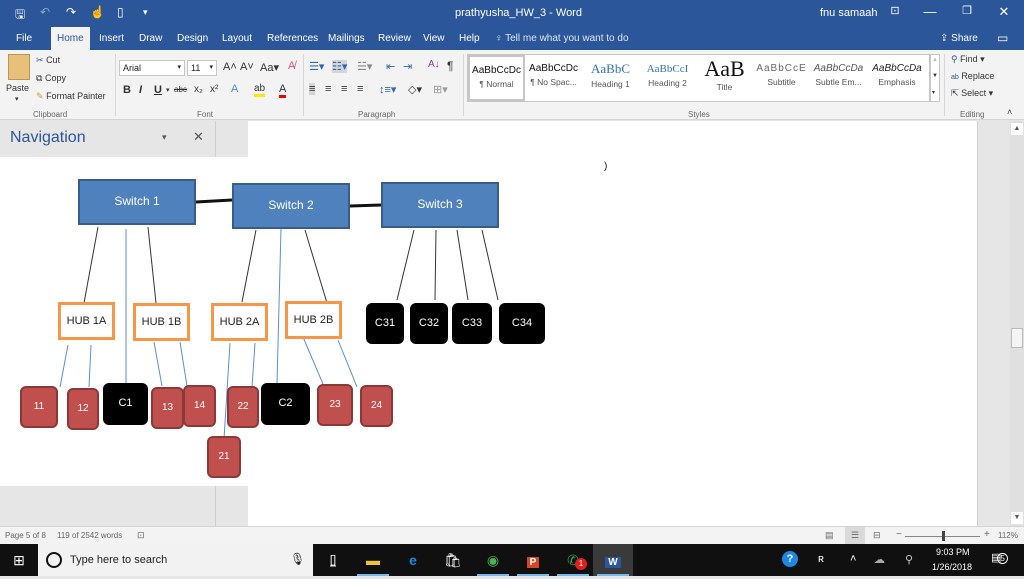 The width and height of the screenshot is (1024, 579). What do you see at coordinates (198, 89) in the screenshot?
I see `subscript-button: x₂` at bounding box center [198, 89].